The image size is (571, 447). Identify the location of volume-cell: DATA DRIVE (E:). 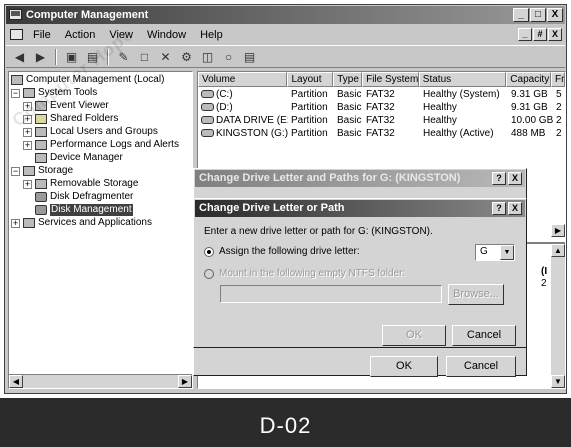
(243, 120).